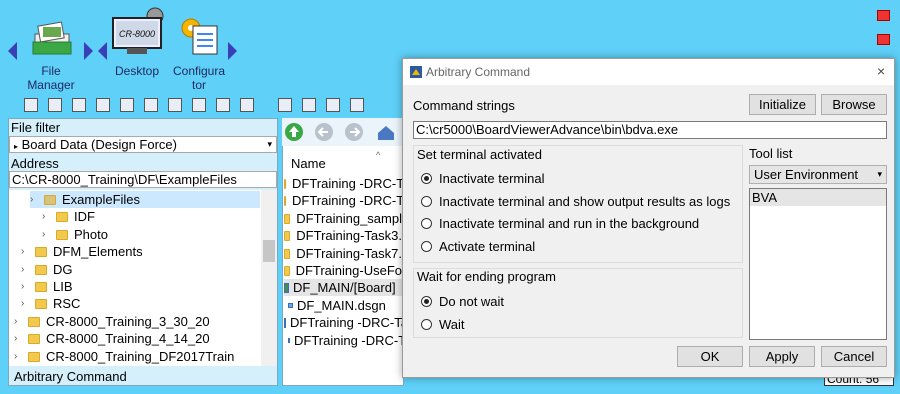 This screenshot has height=394, width=900. What do you see at coordinates (79, 105) in the screenshot?
I see `cut-icon` at bounding box center [79, 105].